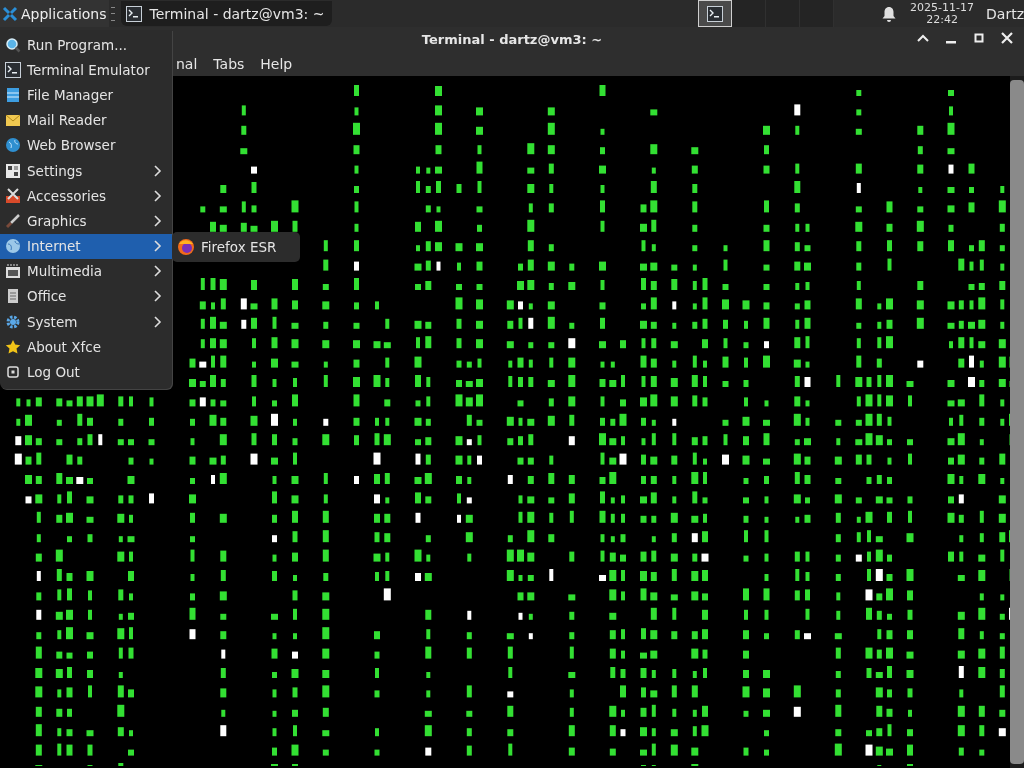 The width and height of the screenshot is (1024, 768). What do you see at coordinates (13, 321) in the screenshot?
I see `gear-icon` at bounding box center [13, 321].